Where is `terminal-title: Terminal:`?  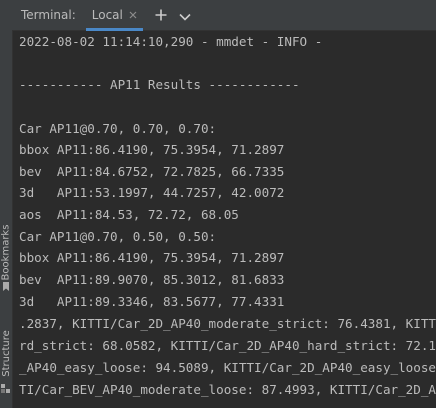 terminal-title: Terminal: is located at coordinates (48, 15).